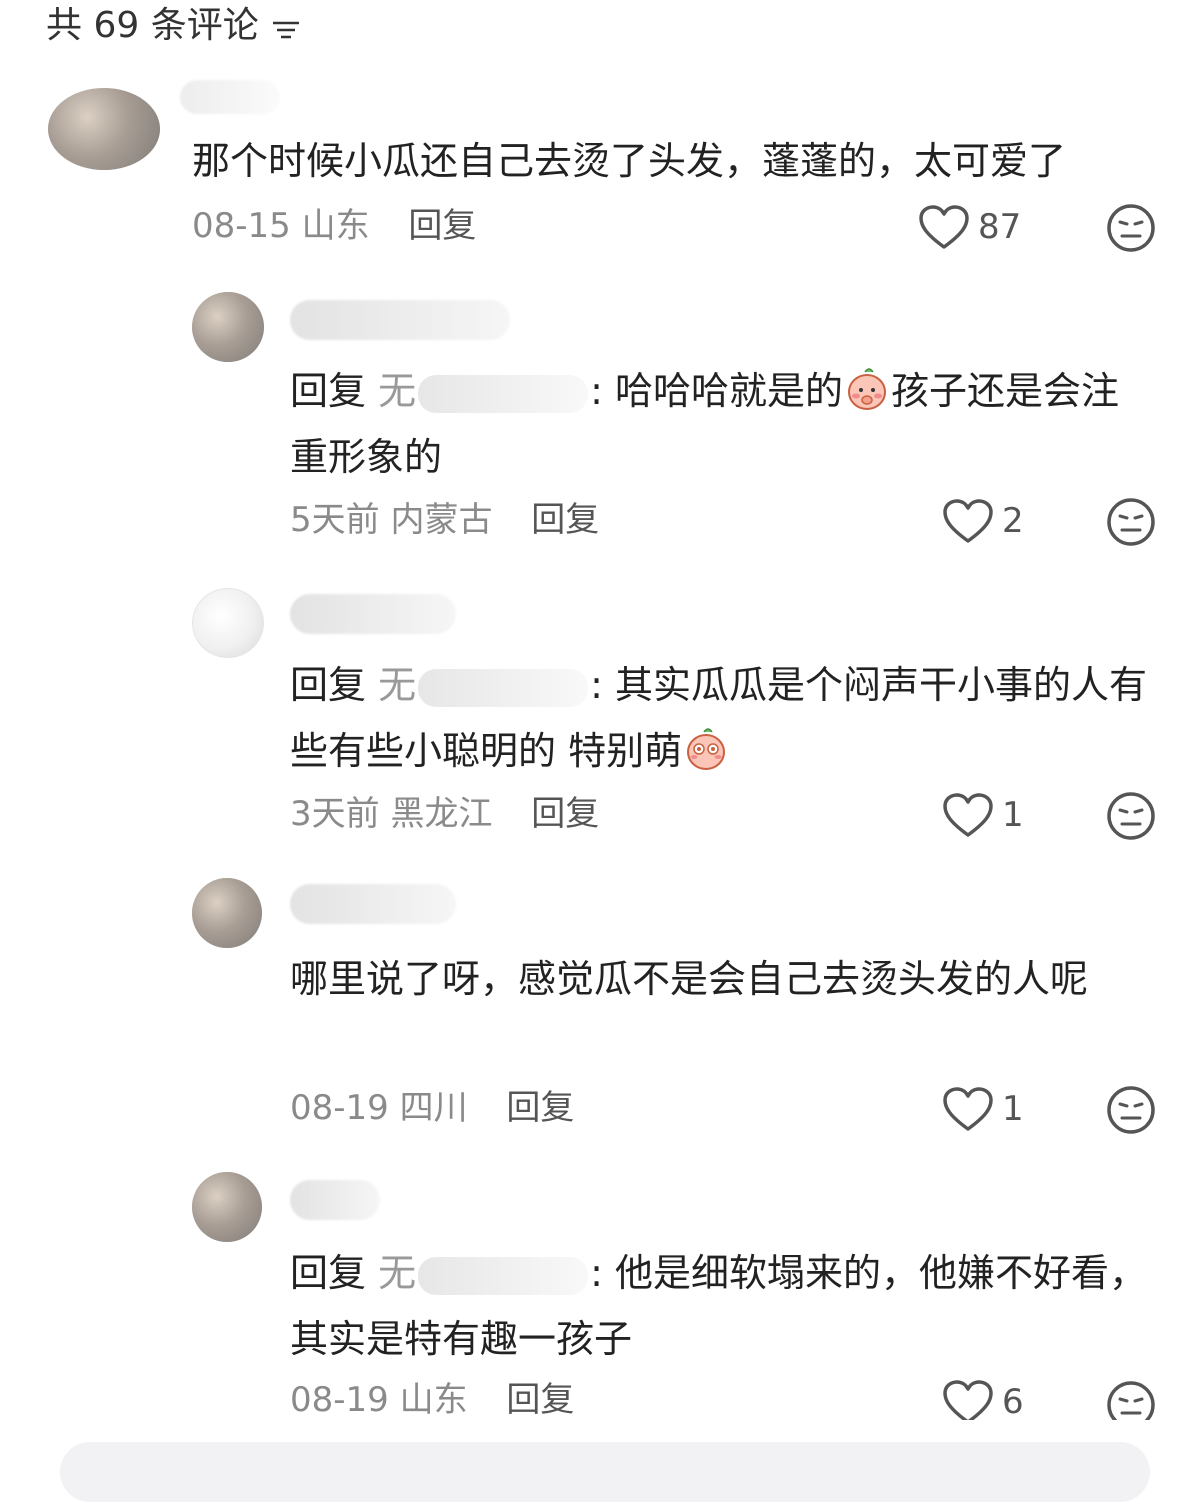 This screenshot has height=1502, width=1200. I want to click on reply-location: 黑龙江, so click(441, 814).